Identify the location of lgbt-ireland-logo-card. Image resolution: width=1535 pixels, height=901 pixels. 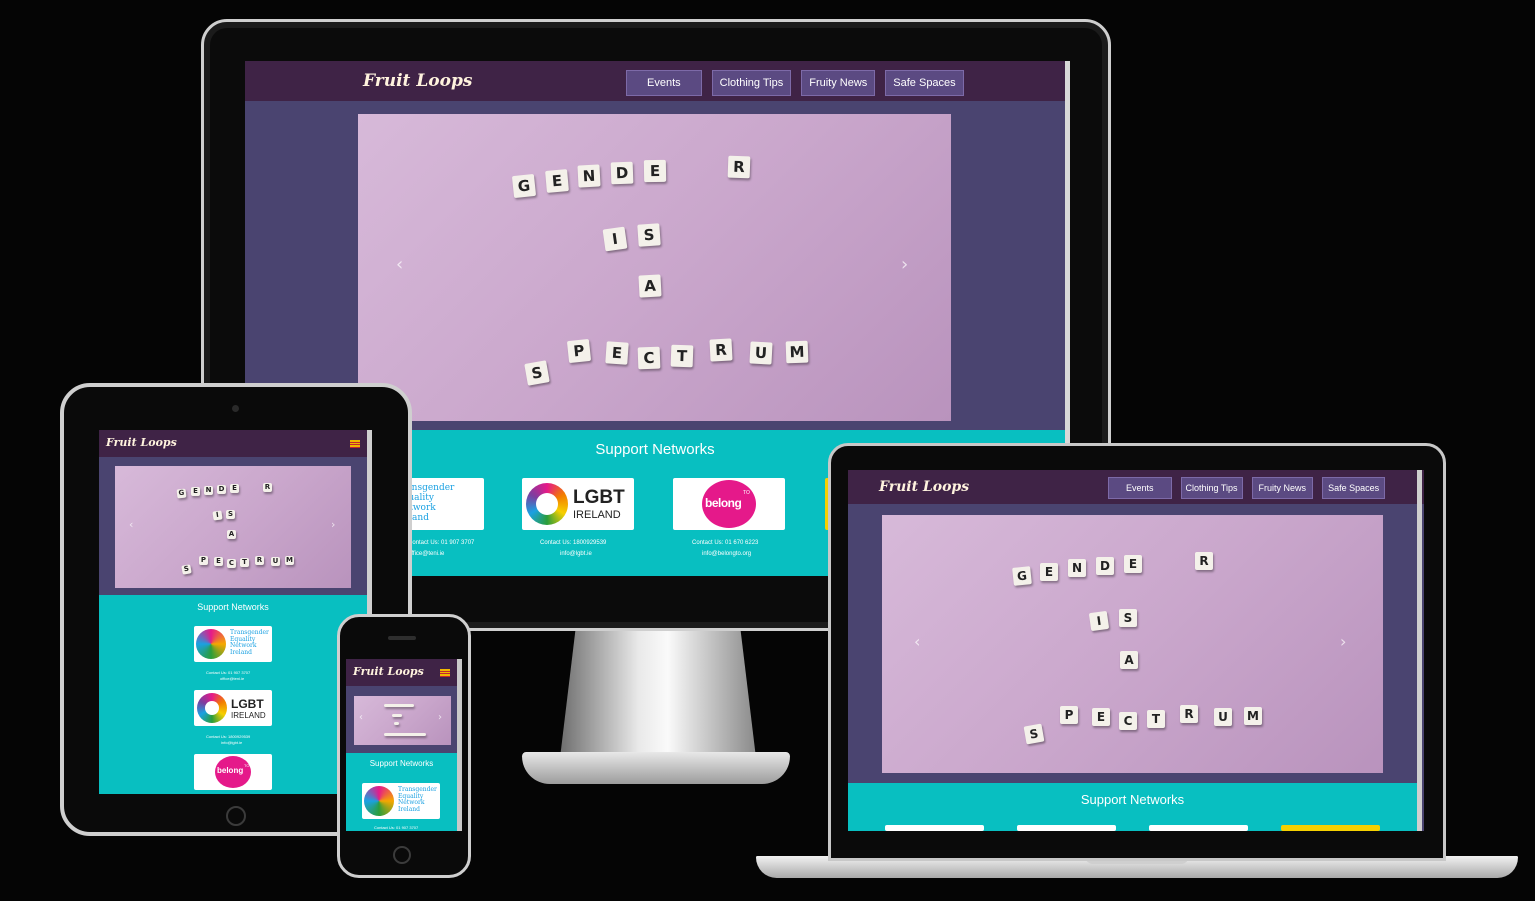
(1066, 828).